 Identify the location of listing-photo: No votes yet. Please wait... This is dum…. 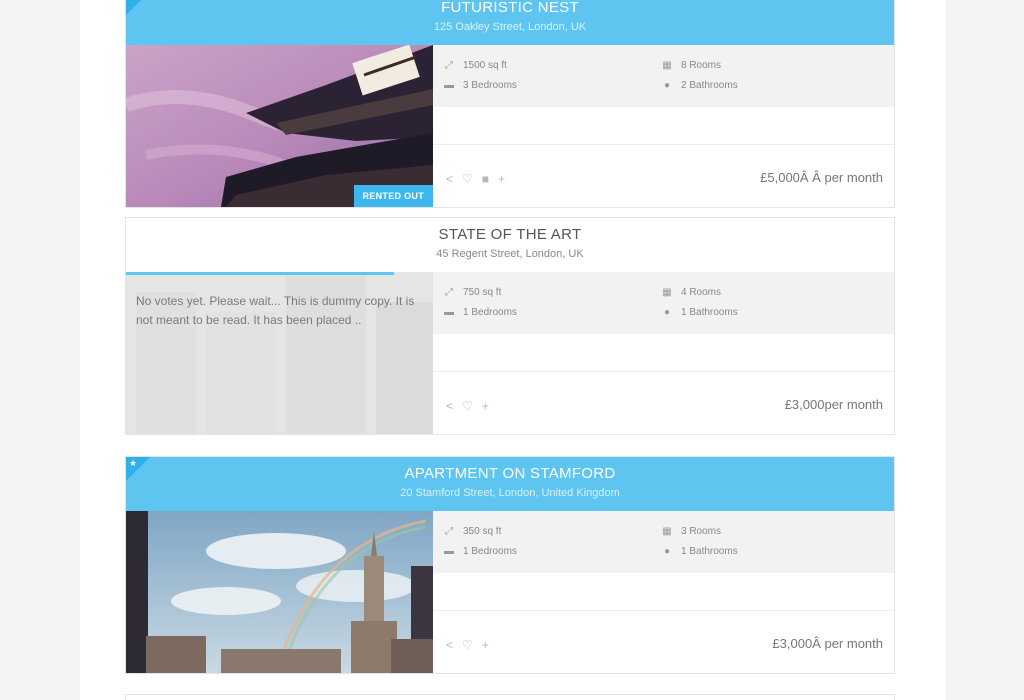
(279, 353).